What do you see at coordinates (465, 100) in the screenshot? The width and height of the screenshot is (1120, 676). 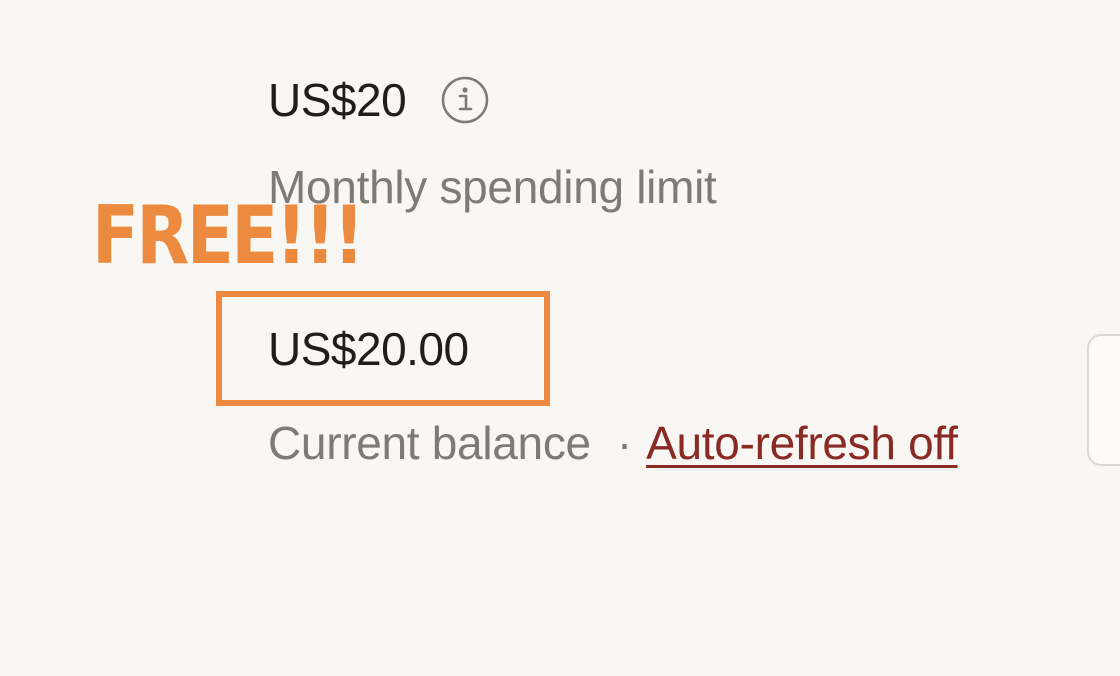 I see `info-icon` at bounding box center [465, 100].